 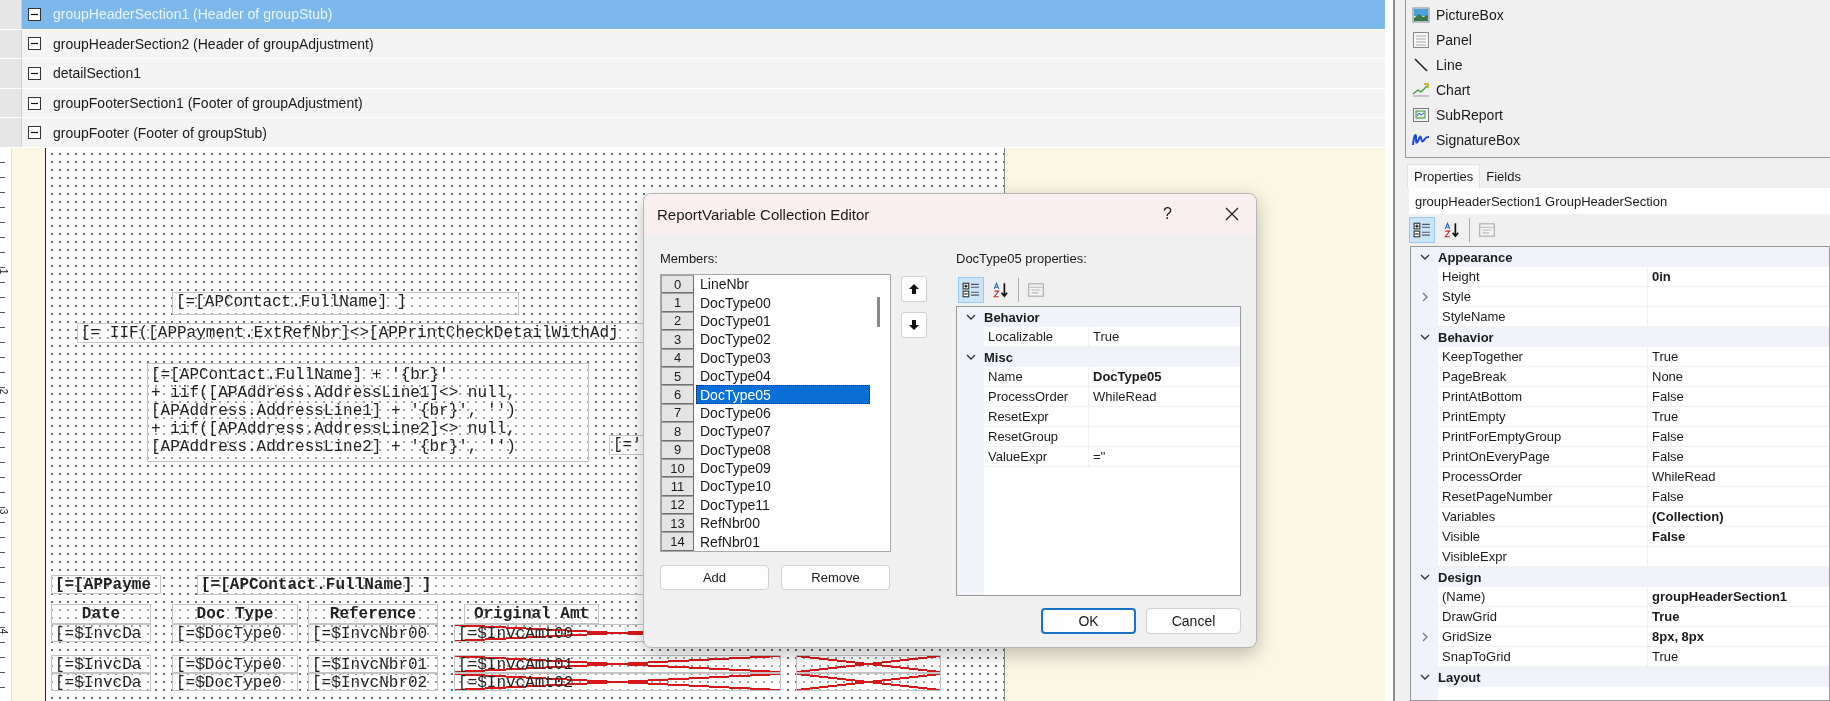 What do you see at coordinates (1036, 437) in the screenshot?
I see `property-name: ResetGroup` at bounding box center [1036, 437].